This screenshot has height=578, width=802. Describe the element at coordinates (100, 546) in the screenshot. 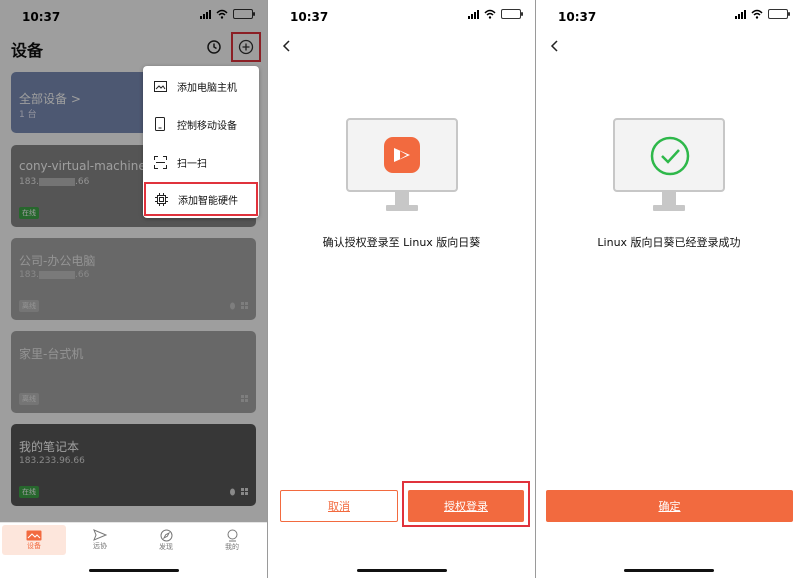

I see `tab-label: 远协` at that location.